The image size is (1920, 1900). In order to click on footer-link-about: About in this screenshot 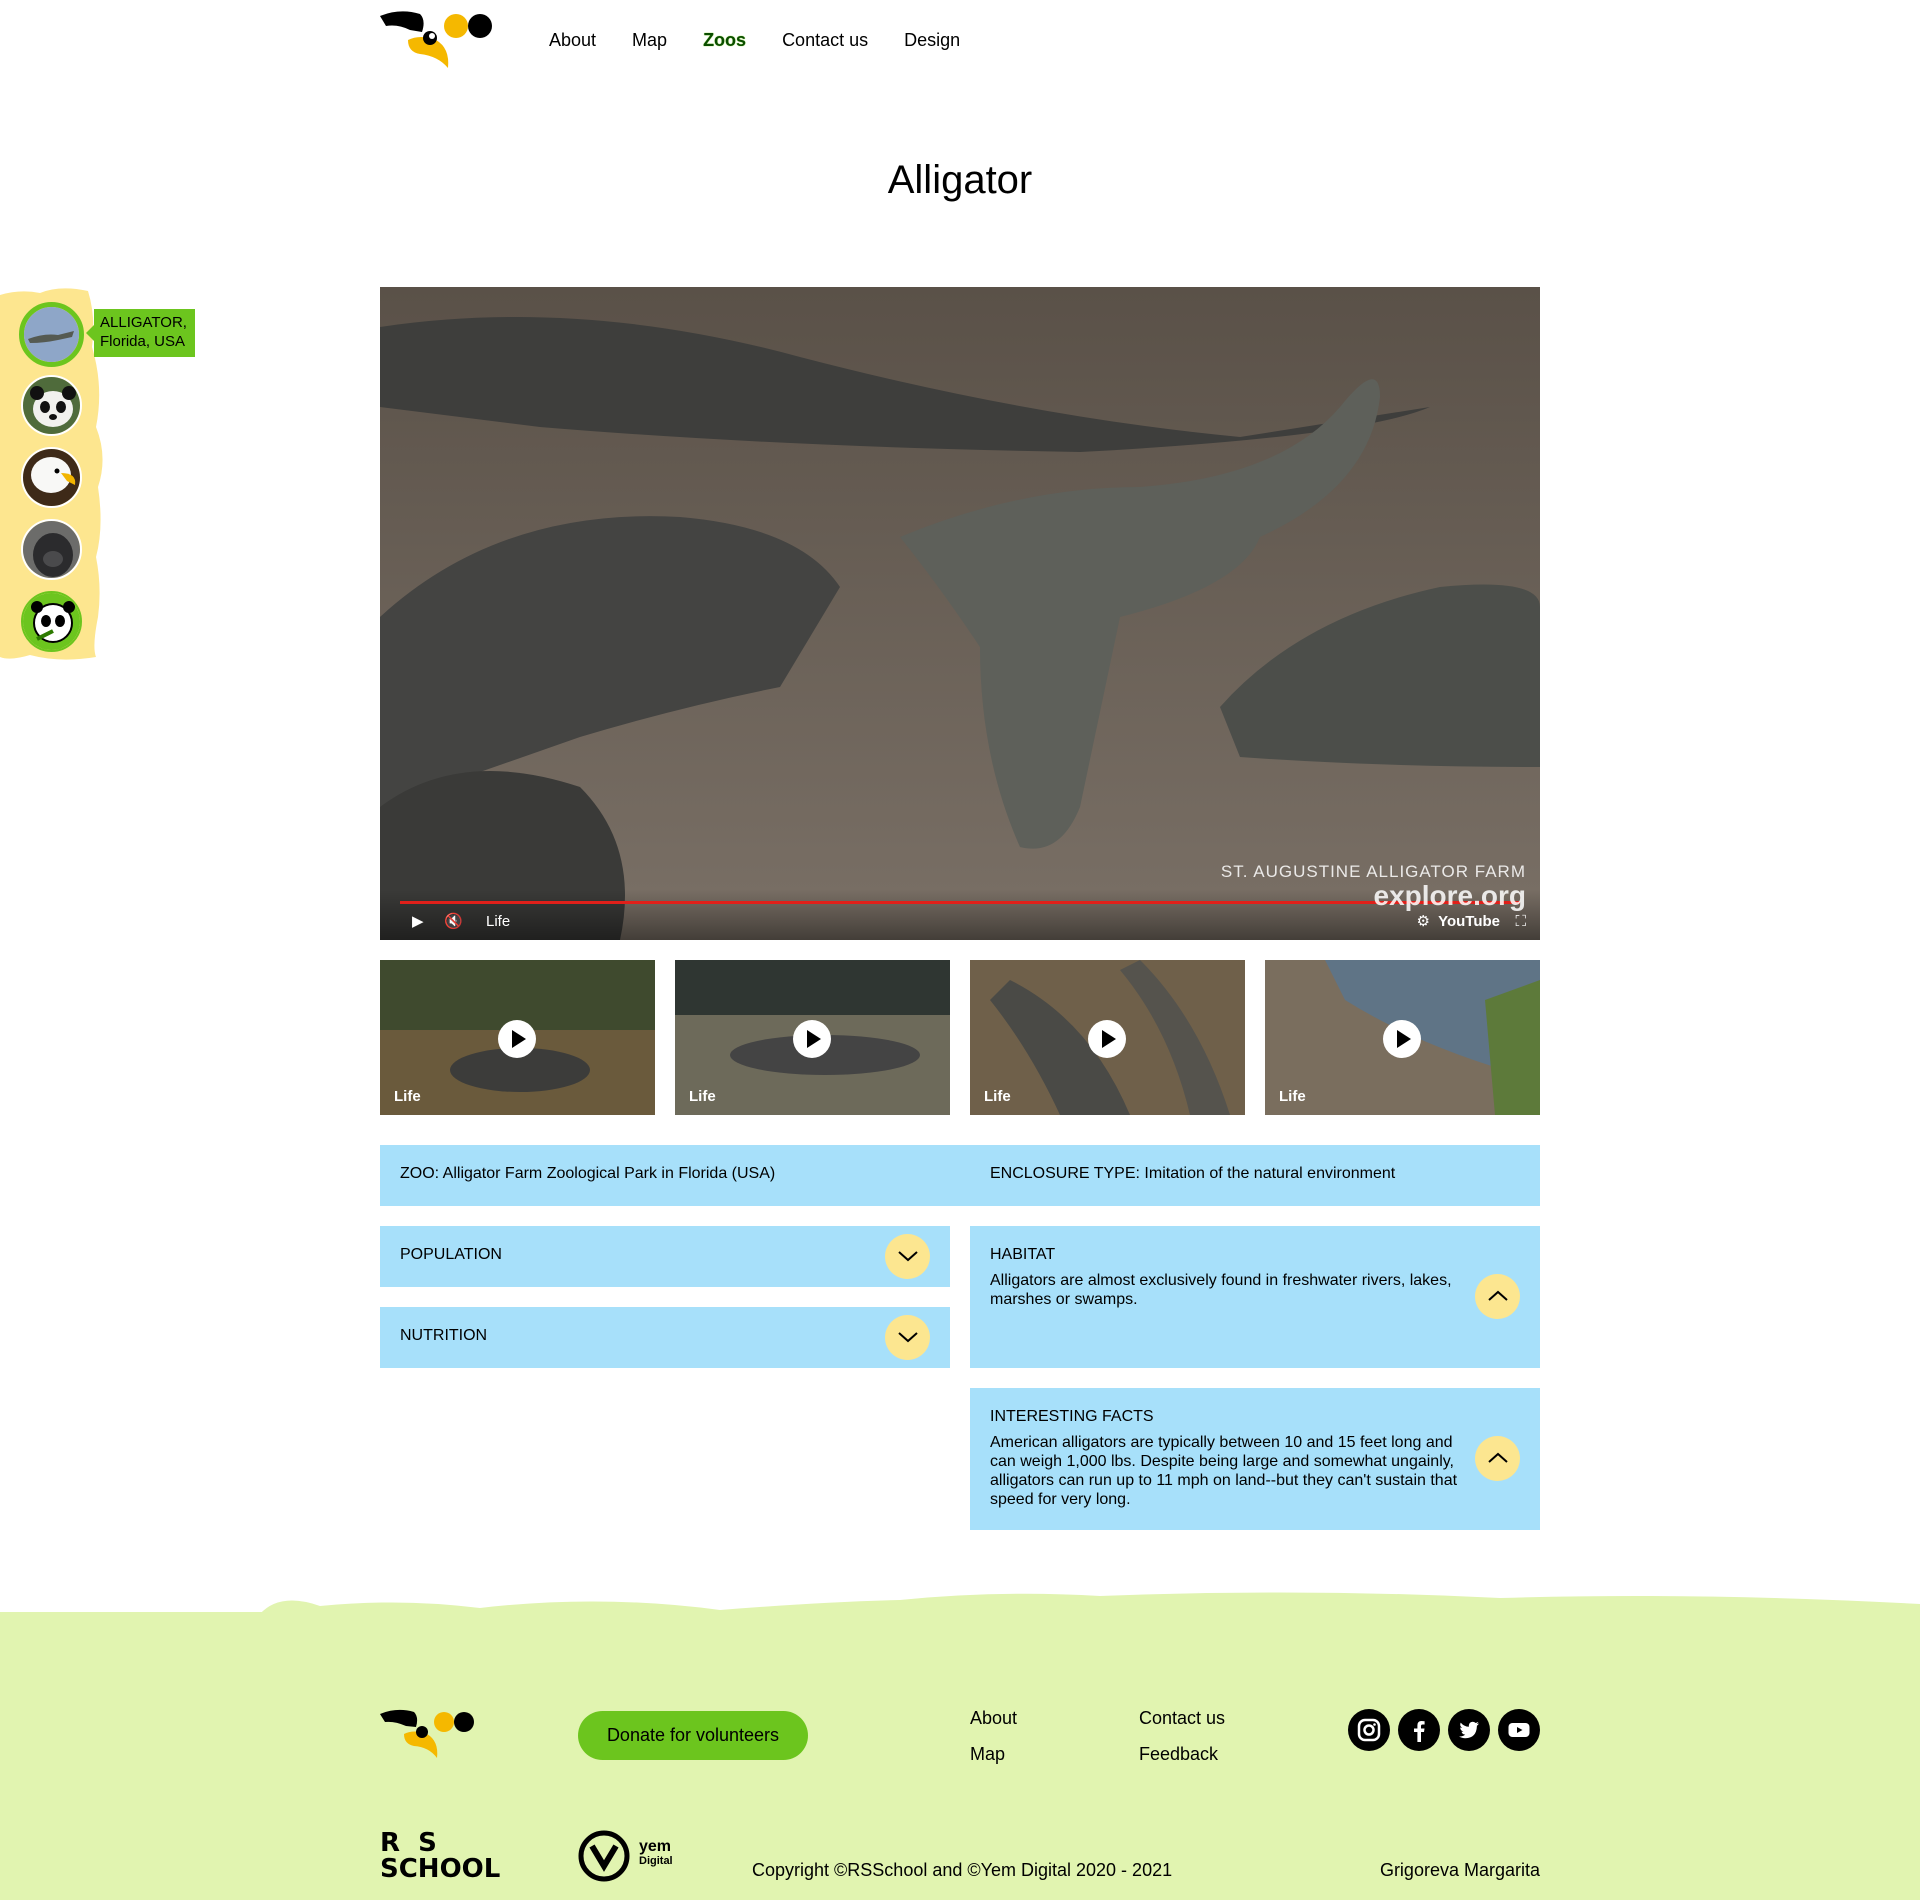, I will do `click(993, 1718)`.